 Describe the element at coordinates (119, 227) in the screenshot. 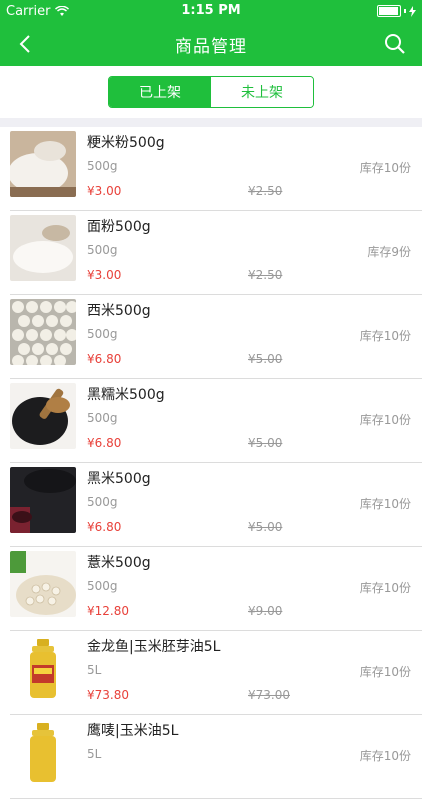

I see `product-name: 面粉500g` at that location.